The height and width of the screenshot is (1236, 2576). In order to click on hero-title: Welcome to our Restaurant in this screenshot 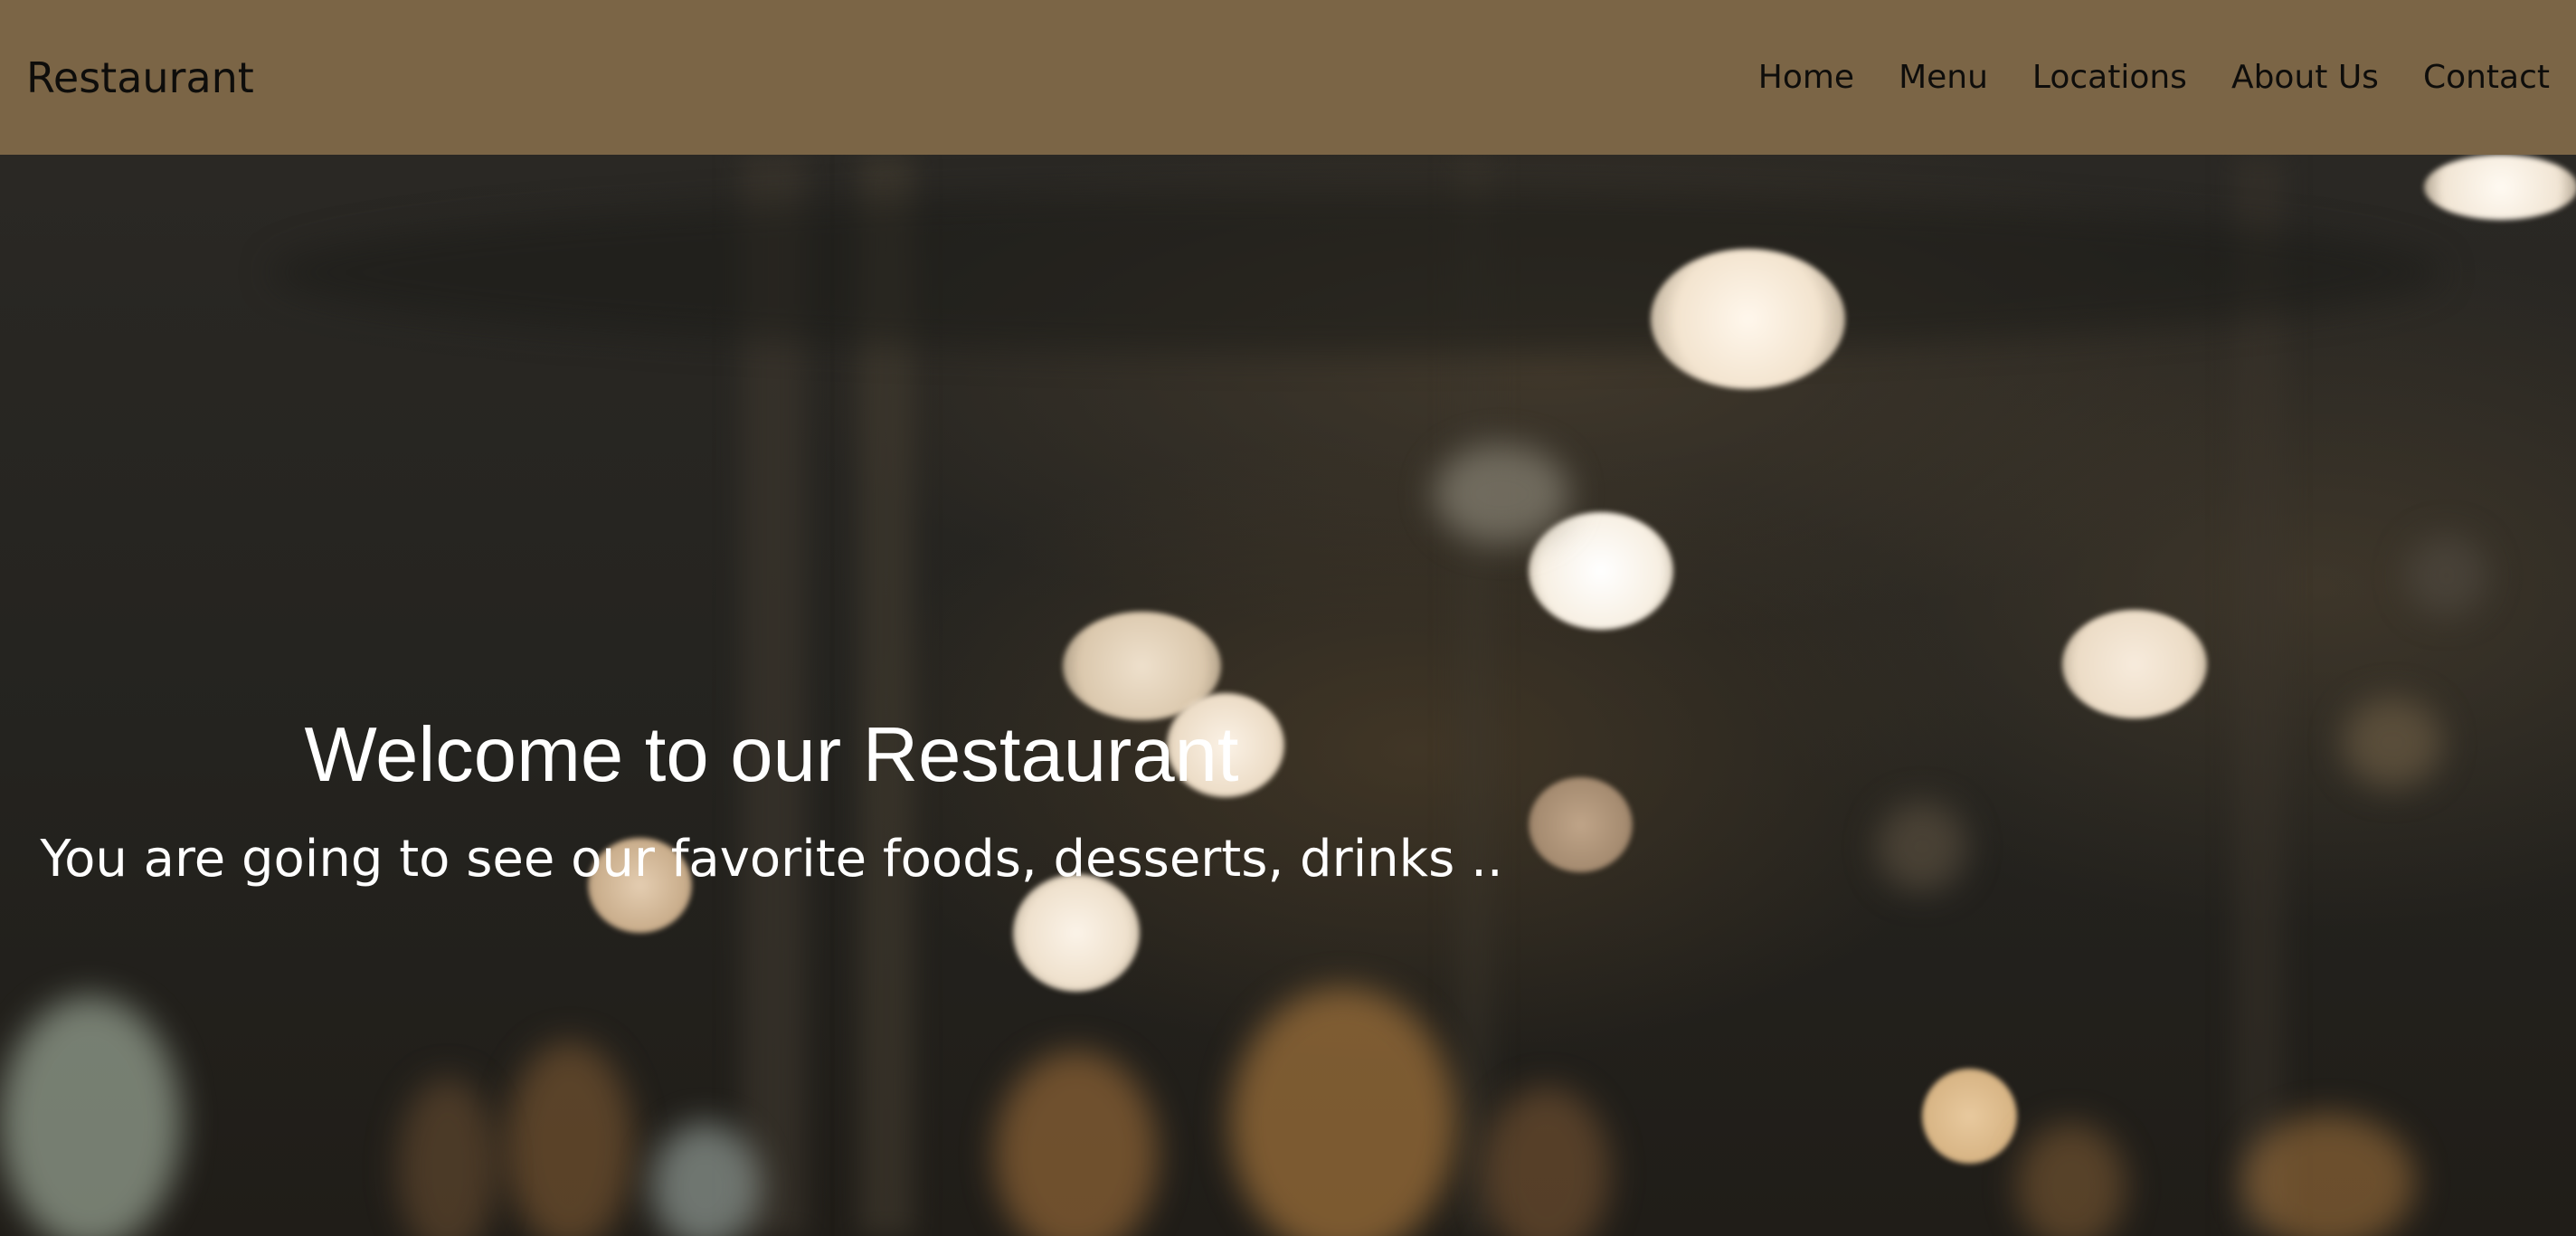, I will do `click(771, 755)`.